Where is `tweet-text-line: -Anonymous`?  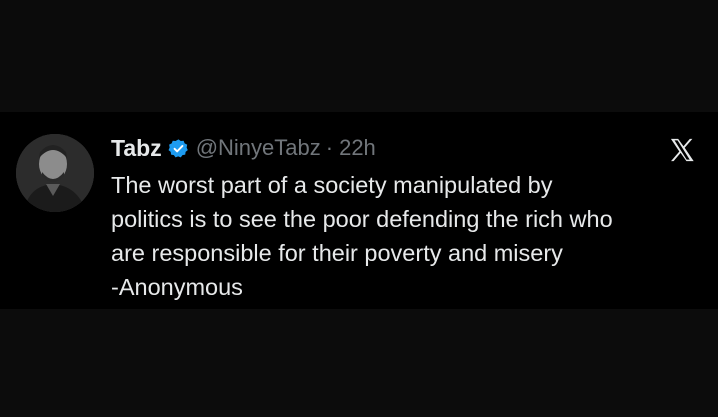 tweet-text-line: -Anonymous is located at coordinates (177, 287).